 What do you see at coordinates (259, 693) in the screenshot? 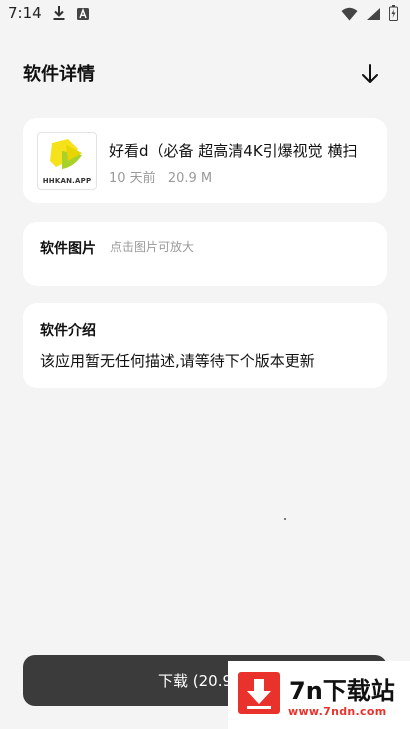
I see `watermark-download-icon` at bounding box center [259, 693].